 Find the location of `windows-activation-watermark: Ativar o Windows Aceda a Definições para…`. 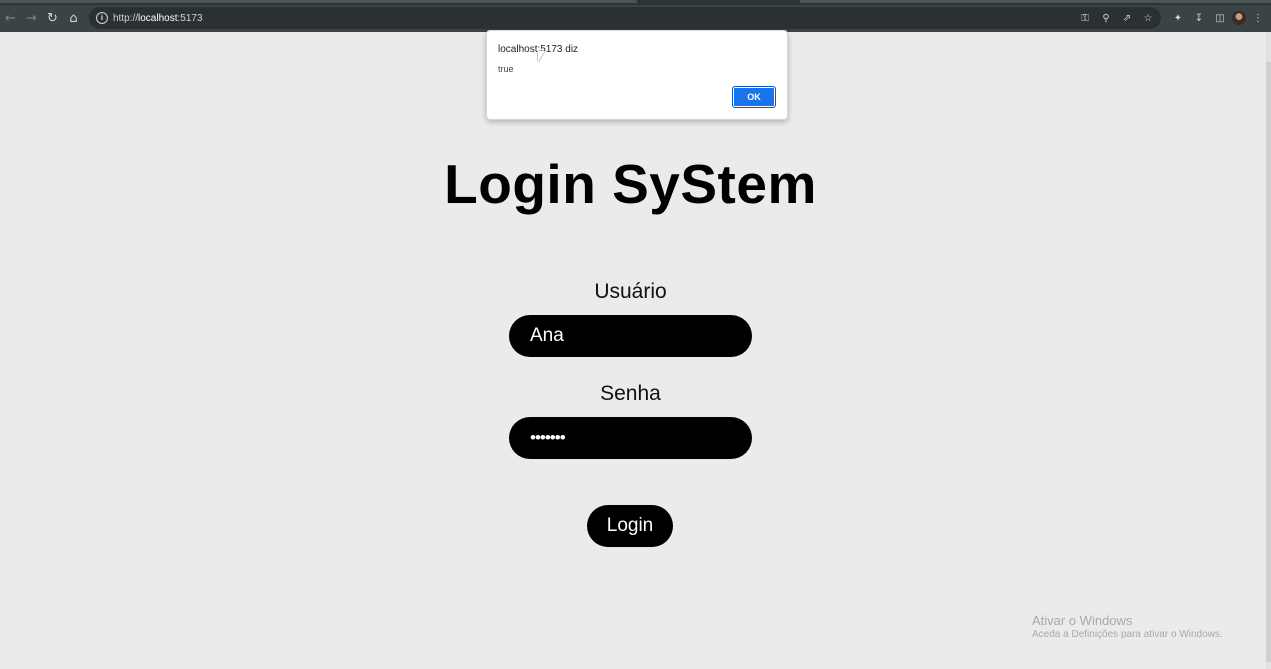

windows-activation-watermark: Ativar o Windows Aceda a Definições para… is located at coordinates (1127, 626).